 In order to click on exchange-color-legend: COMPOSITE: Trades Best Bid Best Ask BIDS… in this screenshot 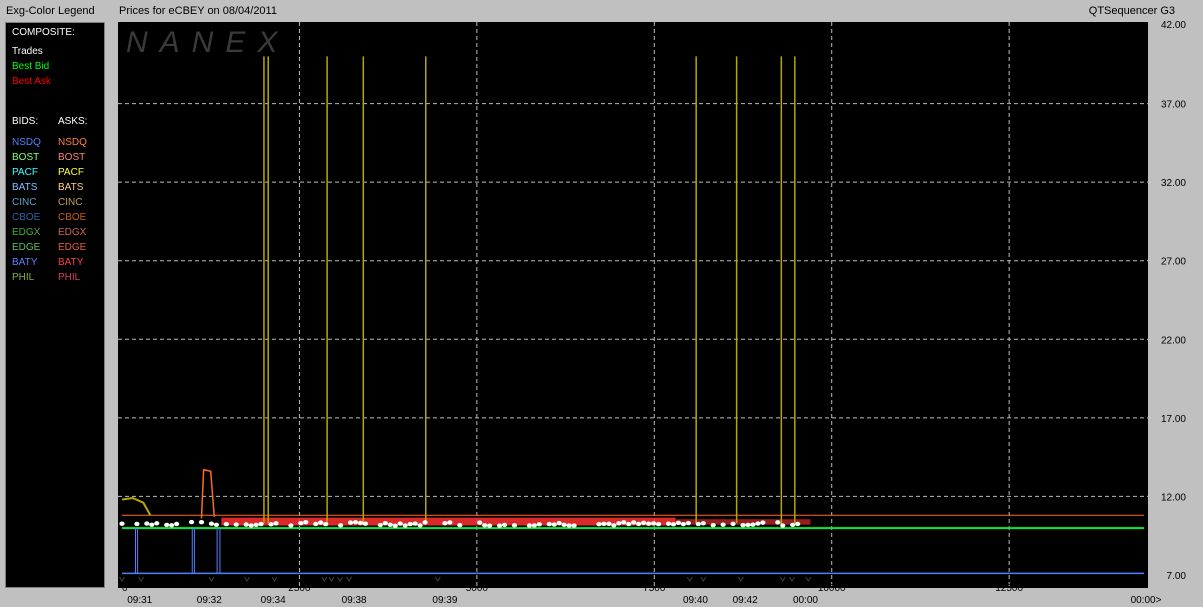, I will do `click(55, 305)`.